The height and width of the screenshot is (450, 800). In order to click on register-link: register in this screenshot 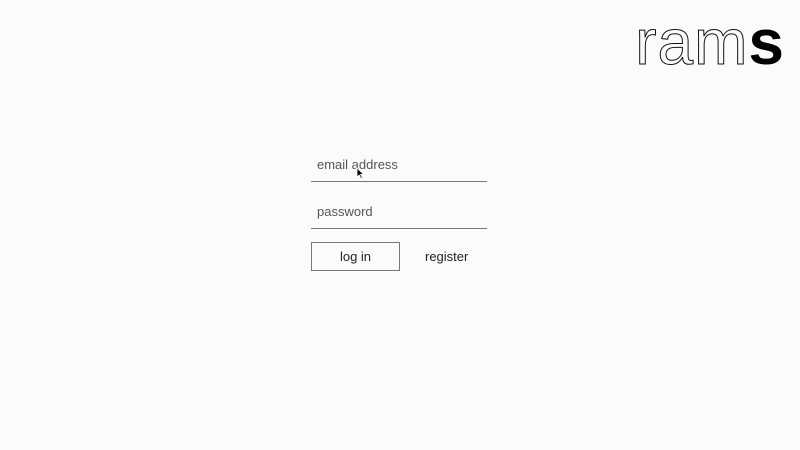, I will do `click(446, 256)`.